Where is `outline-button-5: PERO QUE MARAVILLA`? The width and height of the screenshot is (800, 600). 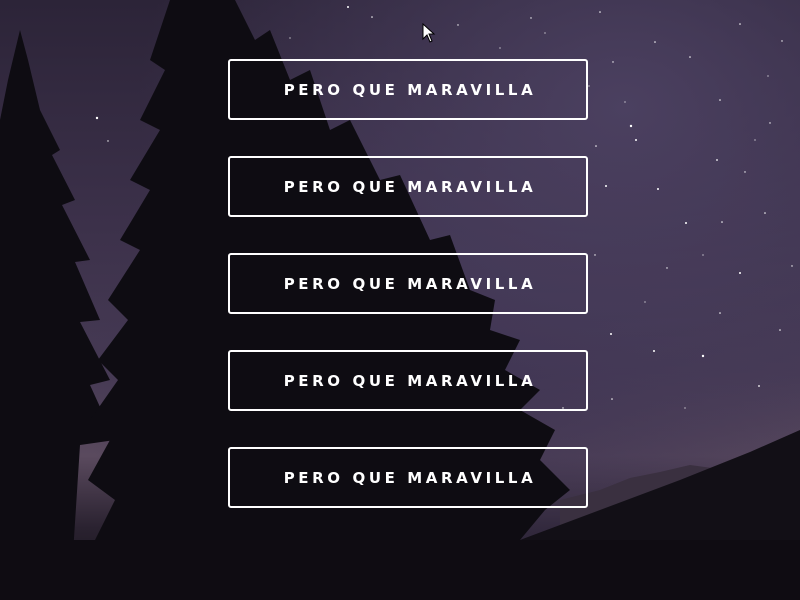
outline-button-5: PERO QUE MARAVILLA is located at coordinates (408, 477).